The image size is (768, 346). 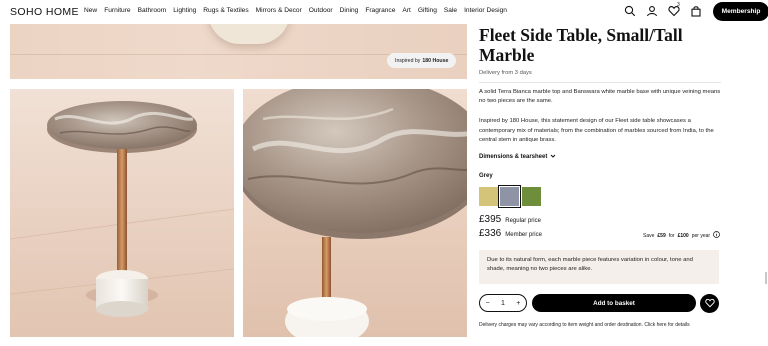 I want to click on dimensions-toggle: Dimensions & tearsheet, so click(x=517, y=157).